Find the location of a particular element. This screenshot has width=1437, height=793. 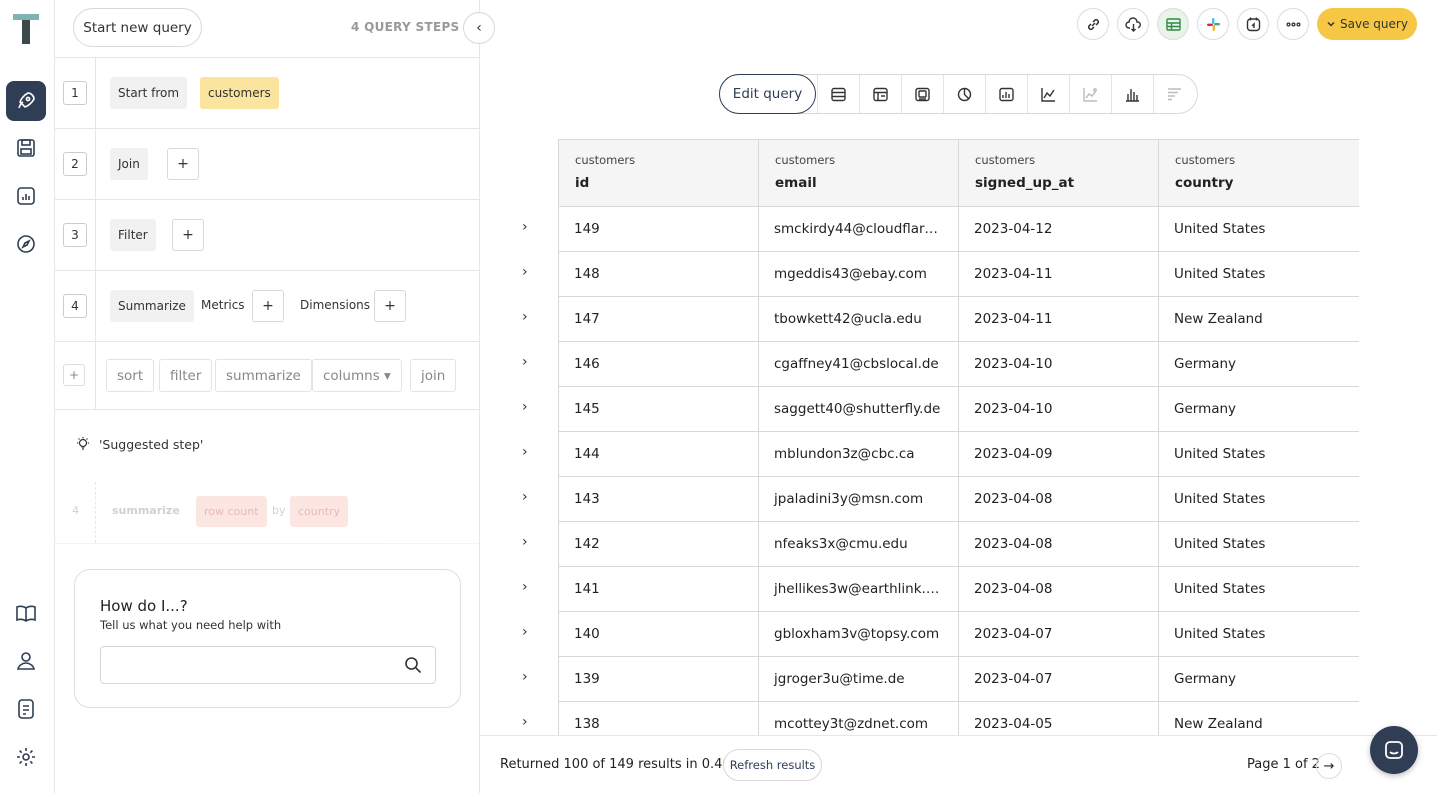

suggested-dimension-pill: country is located at coordinates (319, 511).